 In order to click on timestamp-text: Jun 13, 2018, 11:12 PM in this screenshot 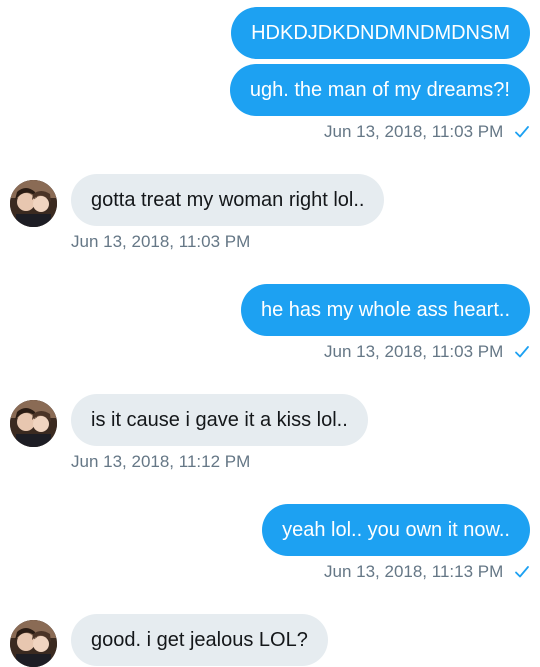, I will do `click(161, 461)`.